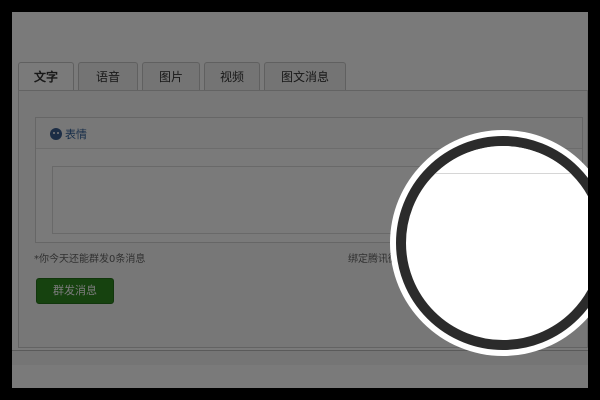 This screenshot has height=400, width=600. What do you see at coordinates (300, 357) in the screenshot?
I see `page-footer-divider` at bounding box center [300, 357].